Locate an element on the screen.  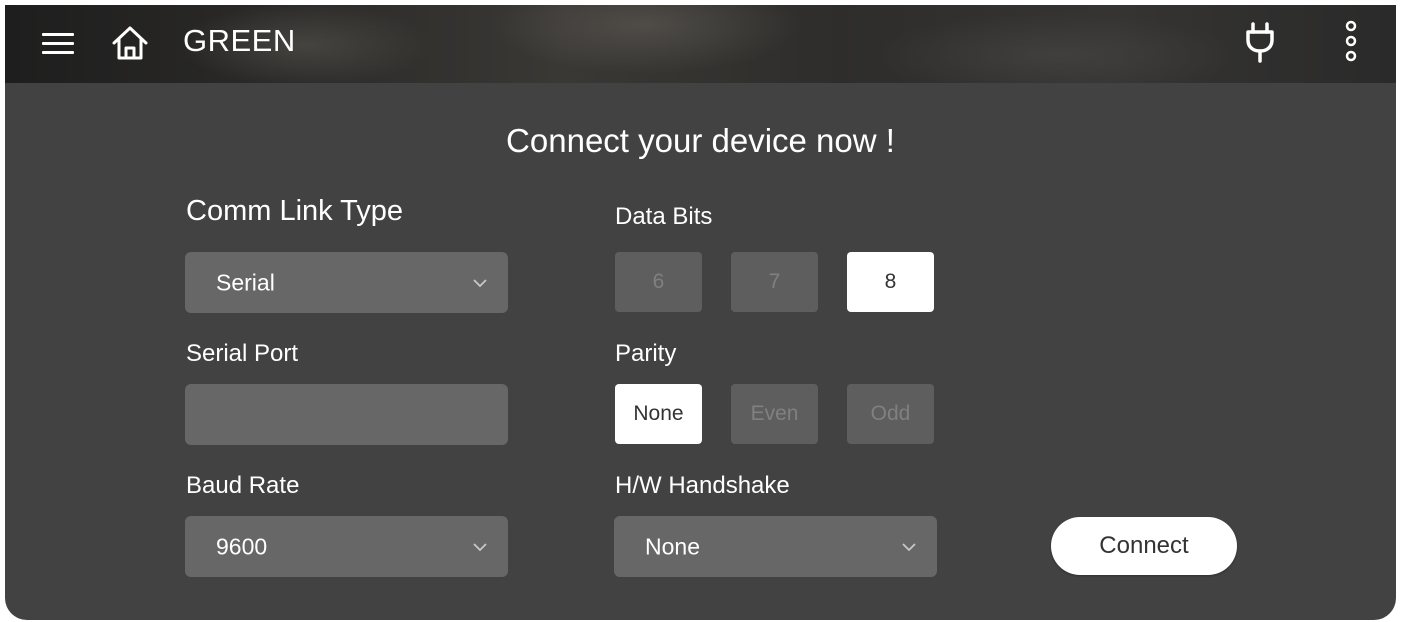
comm-link-type-value: Serial is located at coordinates (245, 282).